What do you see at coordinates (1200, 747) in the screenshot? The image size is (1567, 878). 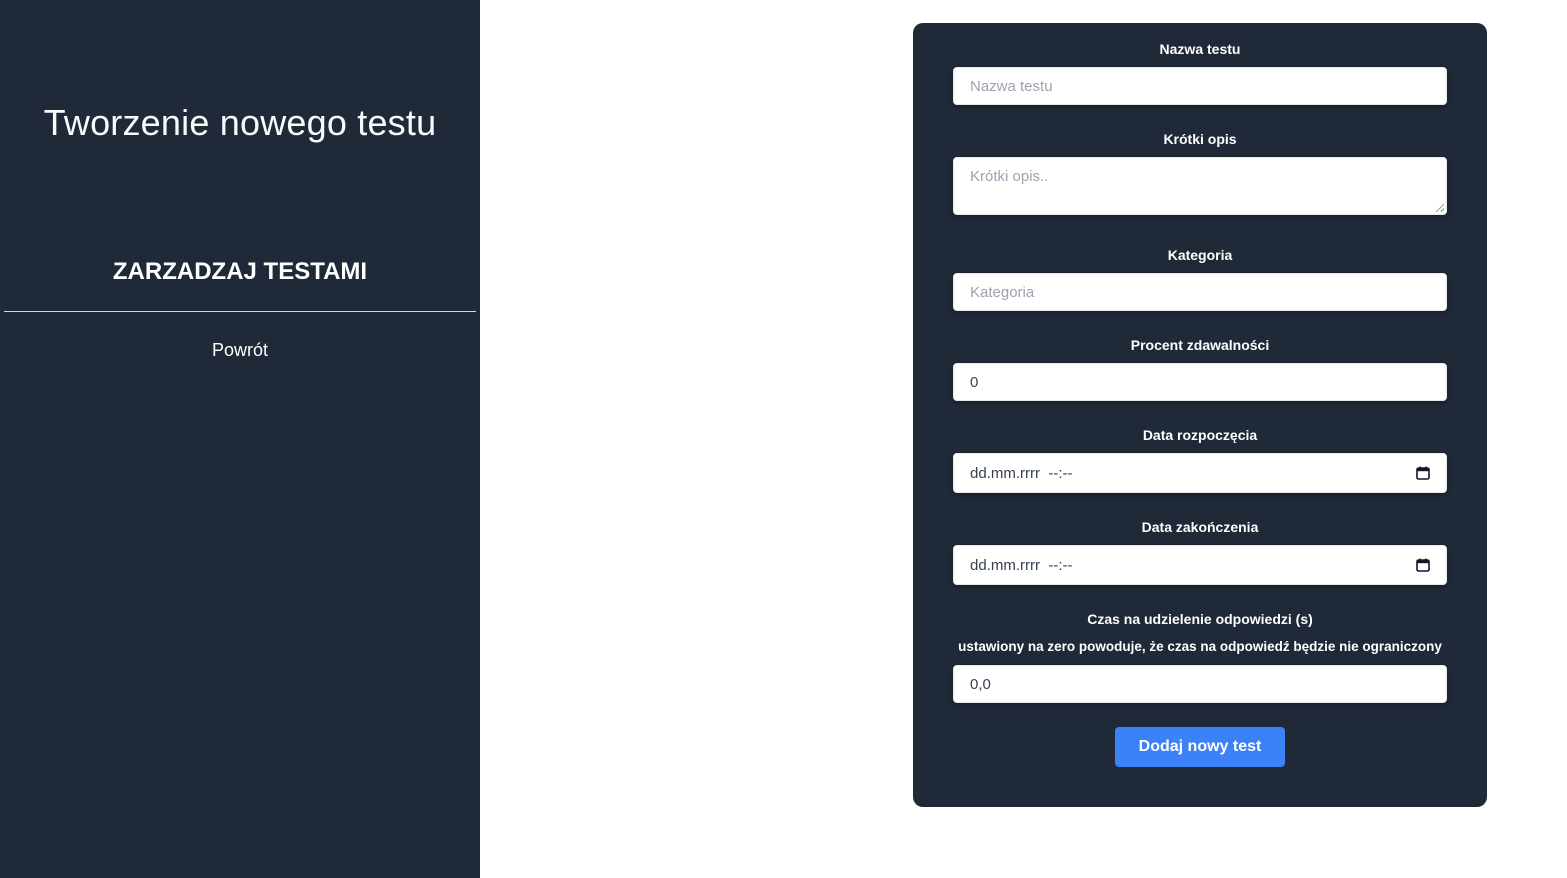 I see `add-test-button: Dodaj nowy test` at bounding box center [1200, 747].